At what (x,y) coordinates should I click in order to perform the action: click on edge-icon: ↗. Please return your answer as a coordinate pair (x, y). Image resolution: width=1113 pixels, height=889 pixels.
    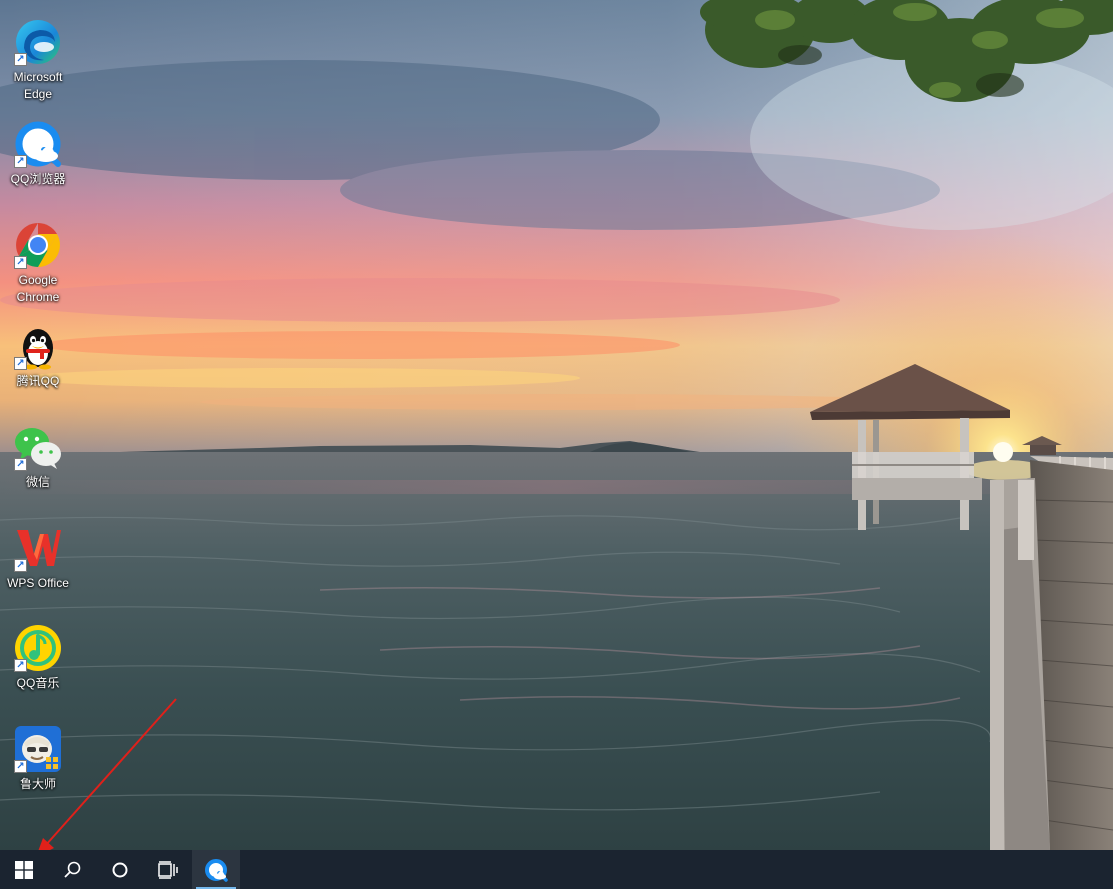
    Looking at the image, I should click on (38, 42).